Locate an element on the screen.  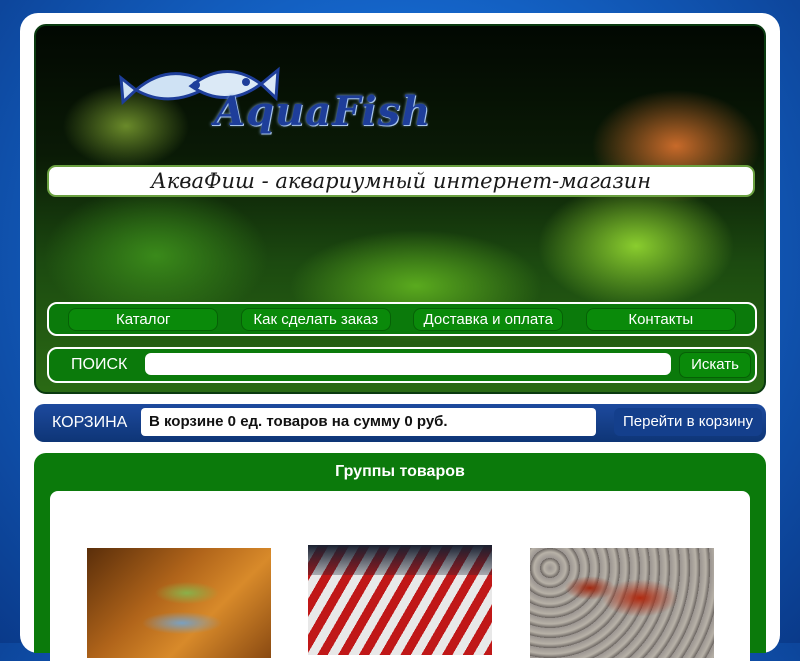
group-thumb-fish is located at coordinates (179, 603).